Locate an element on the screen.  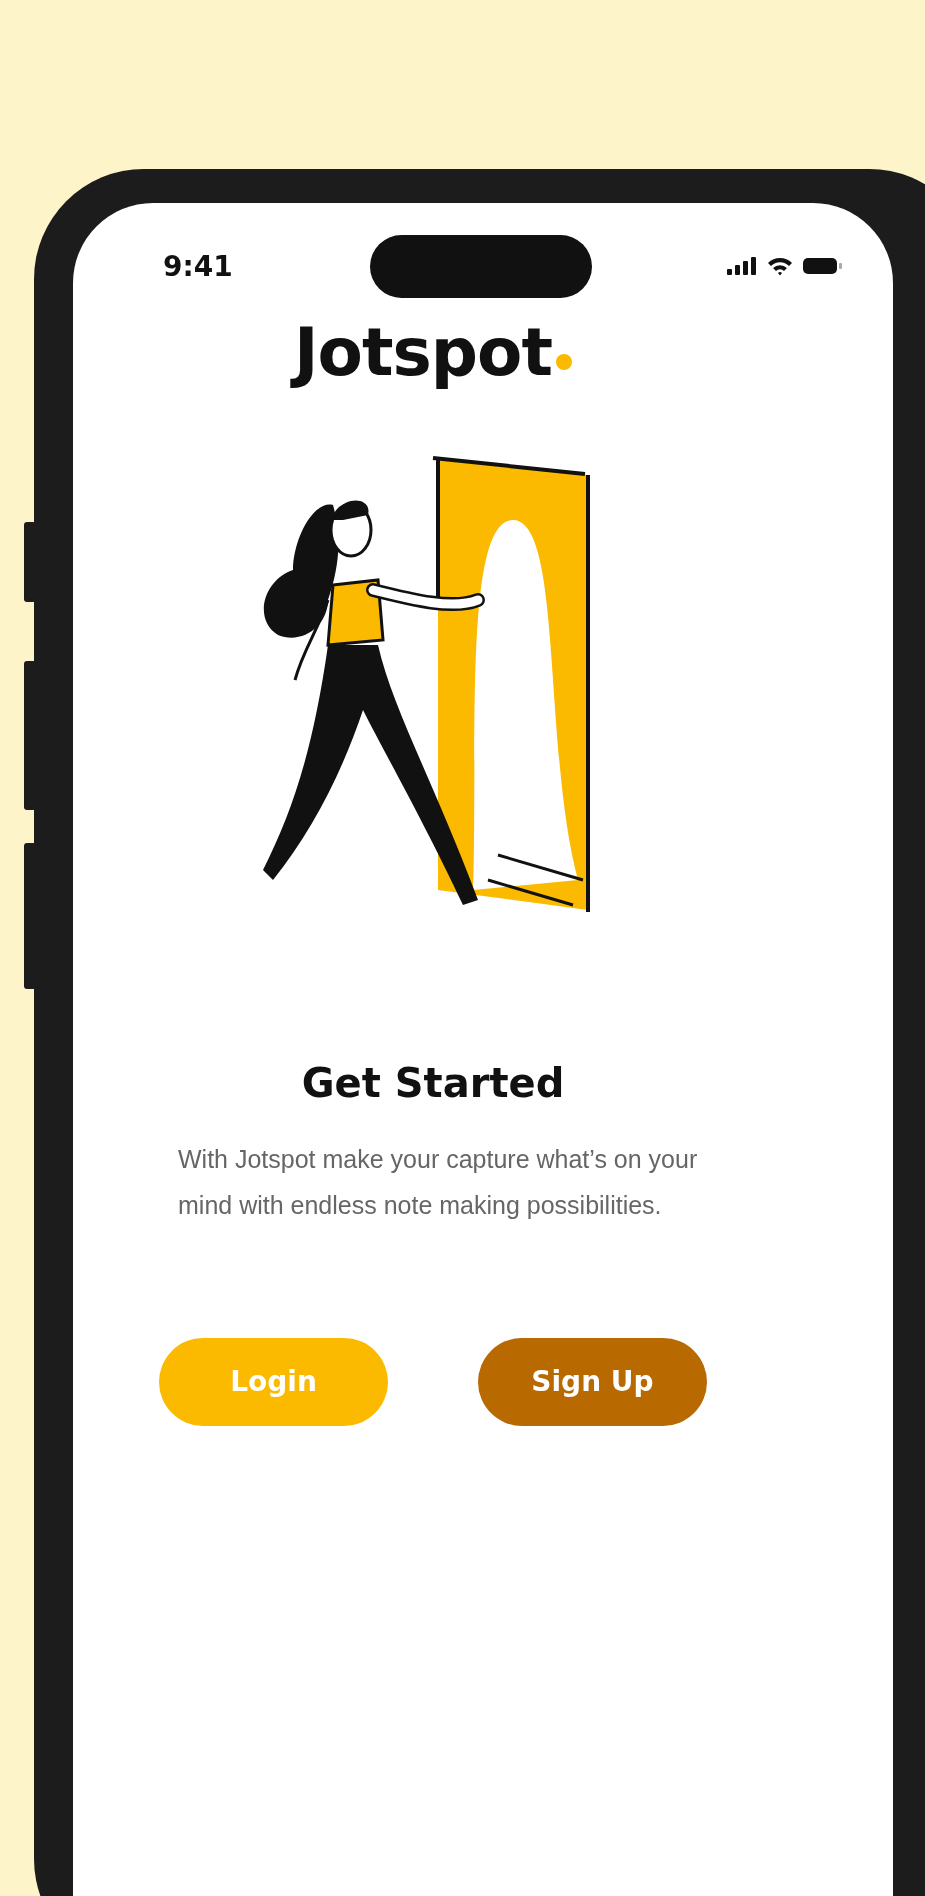
wifi-icon is located at coordinates (780, 266).